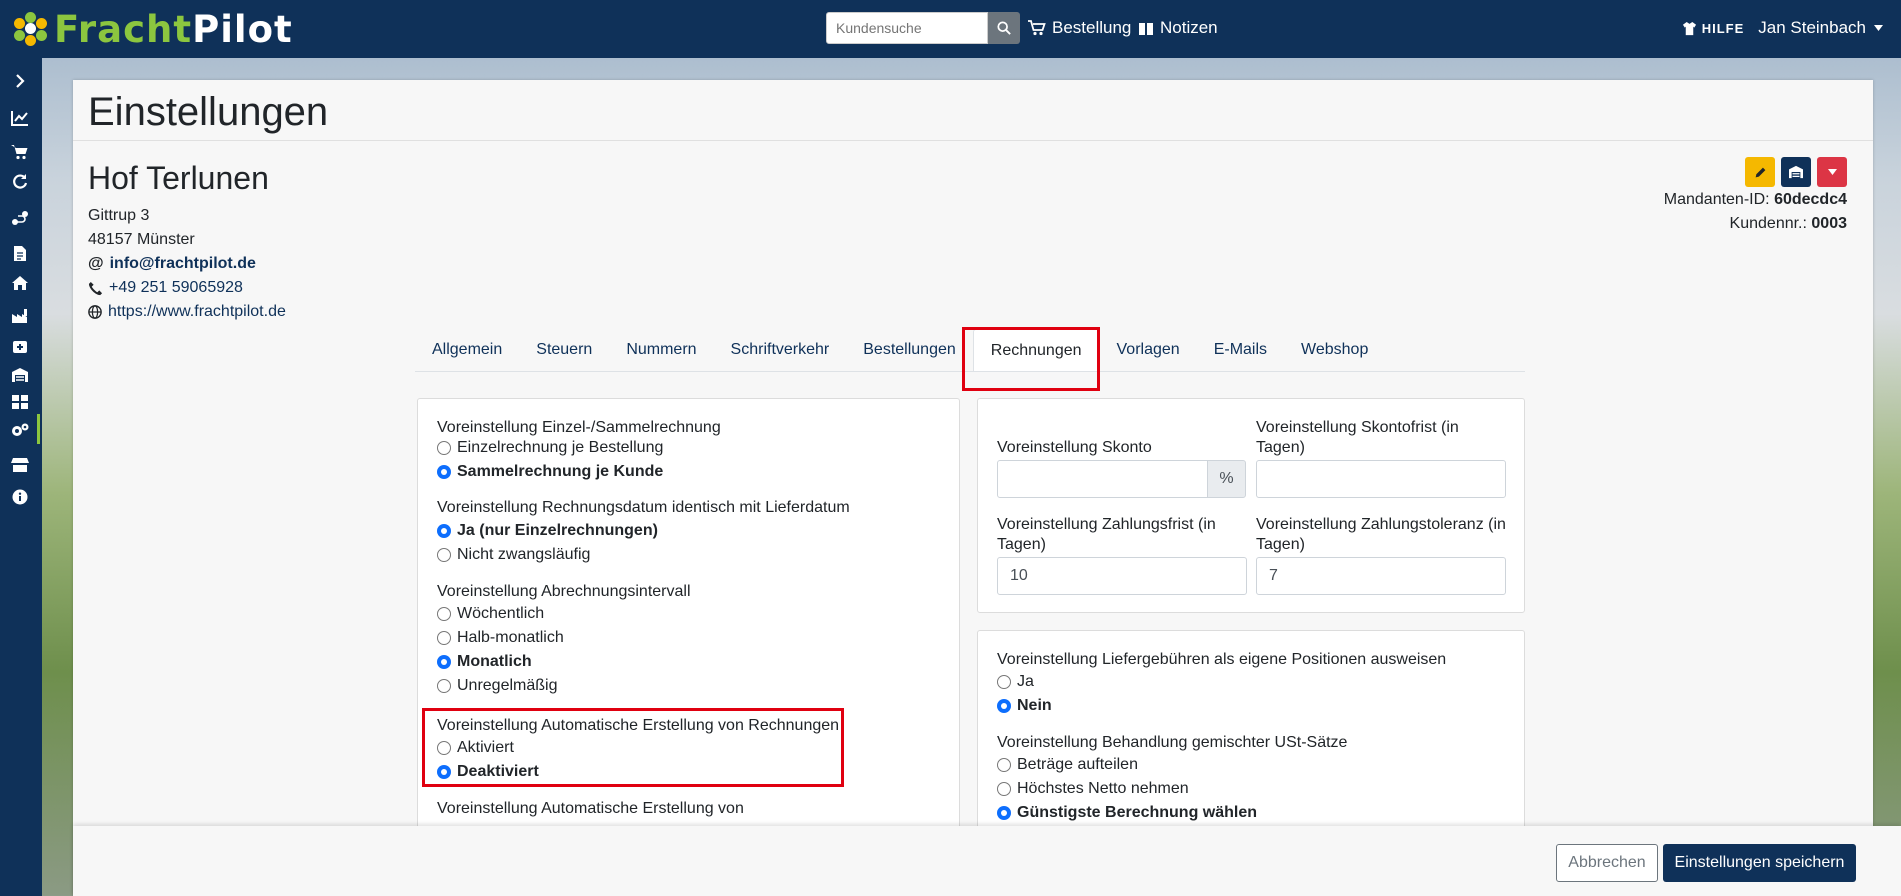 The height and width of the screenshot is (896, 1901). Describe the element at coordinates (20, 181) in the screenshot. I see `refresh-icon` at that location.